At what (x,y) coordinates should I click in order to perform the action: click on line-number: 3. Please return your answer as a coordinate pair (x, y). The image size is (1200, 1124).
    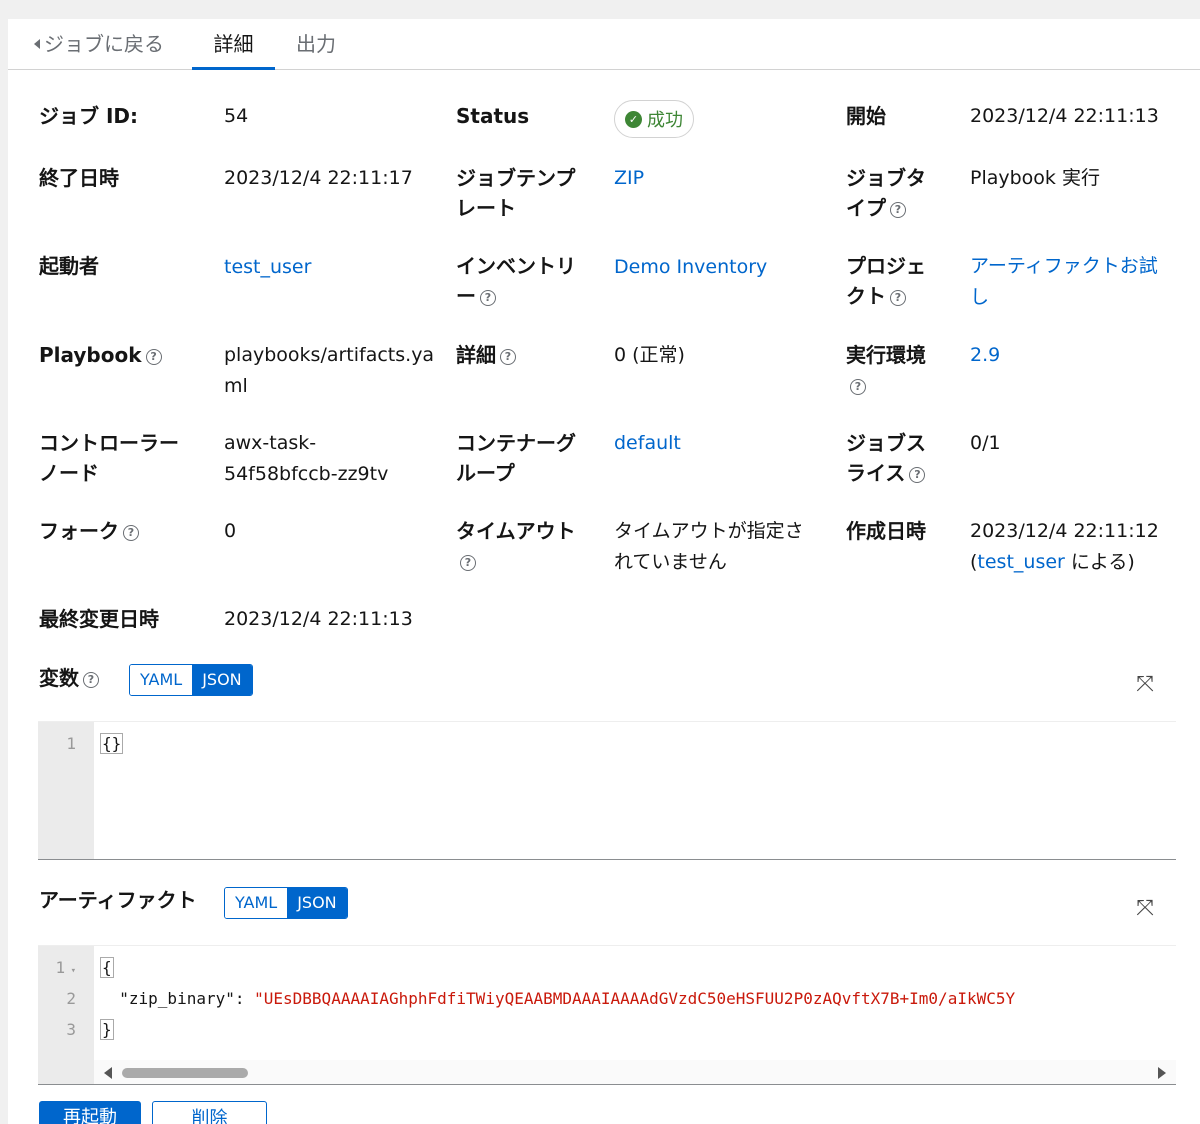
    Looking at the image, I should click on (71, 1029).